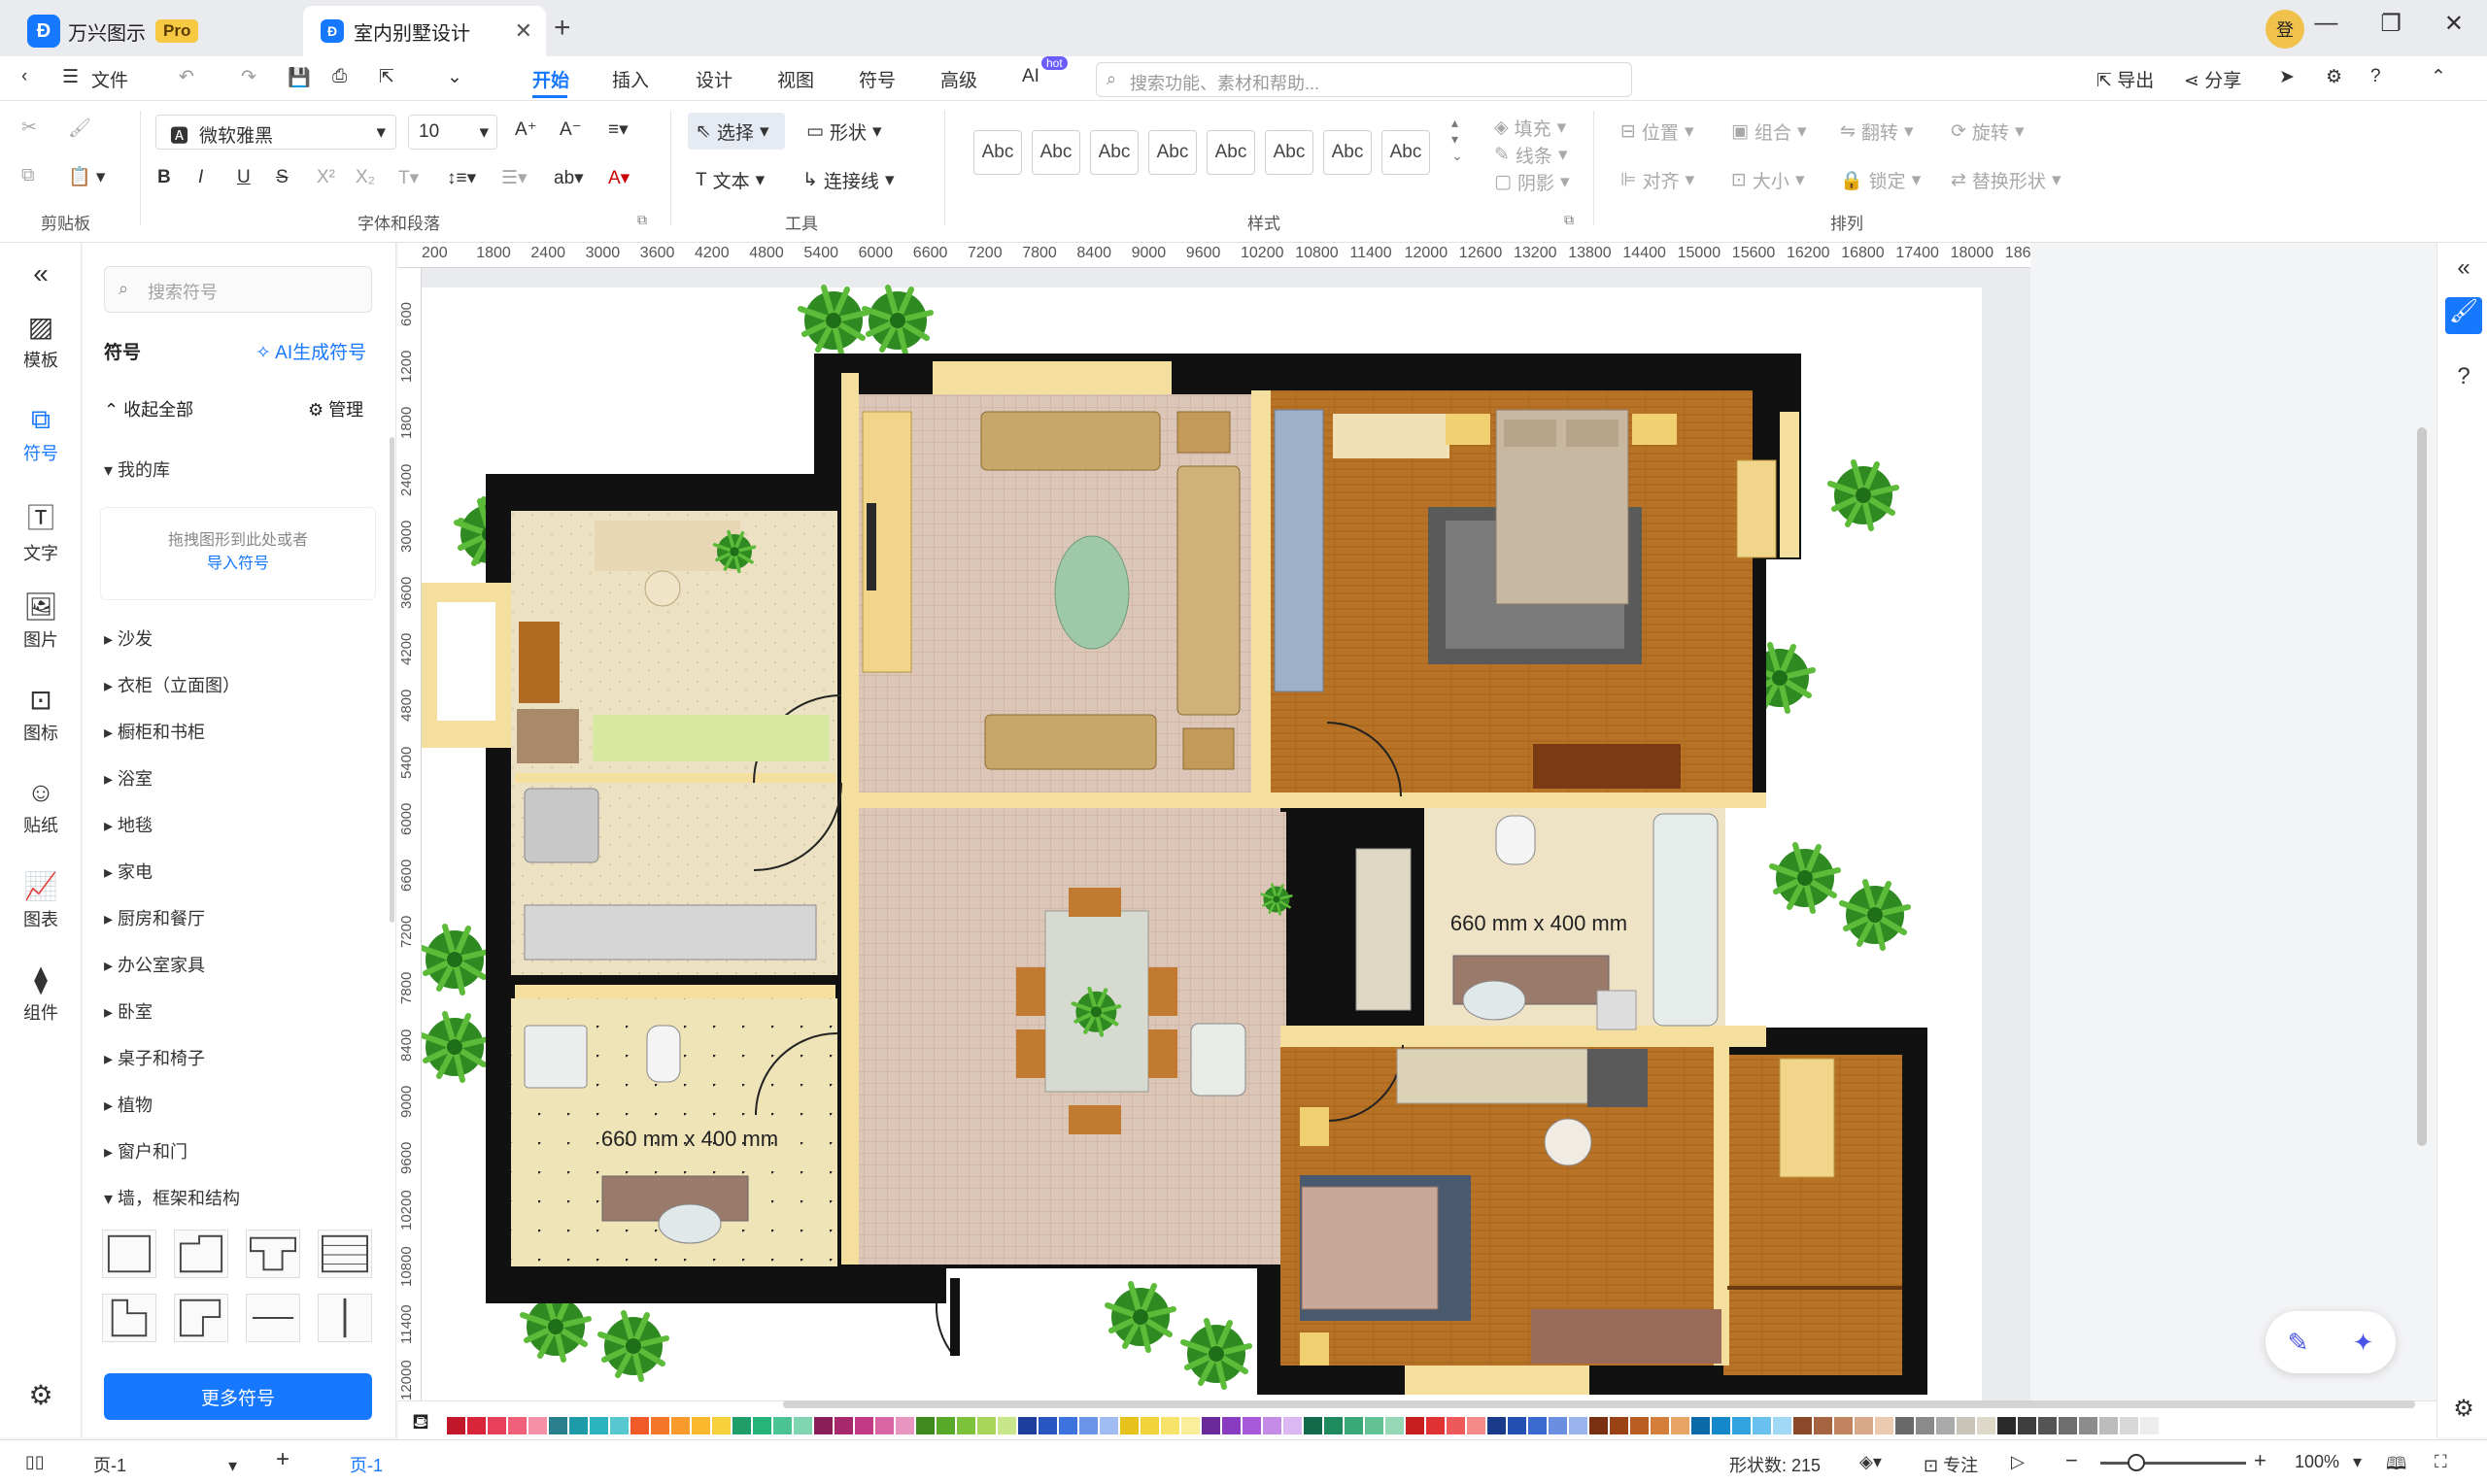 The height and width of the screenshot is (1484, 2487). I want to click on library-drop-zone: 拖拽图形到此处或者 导入符号, so click(238, 553).